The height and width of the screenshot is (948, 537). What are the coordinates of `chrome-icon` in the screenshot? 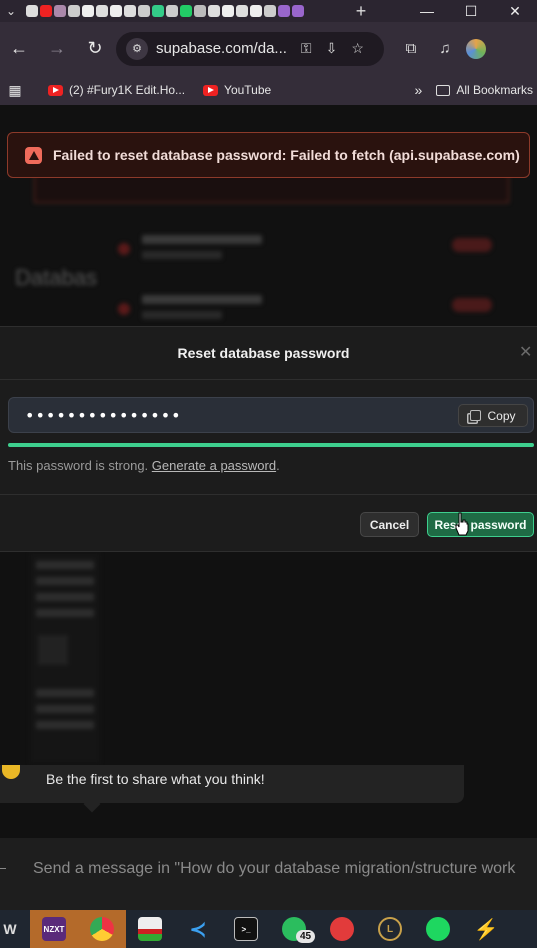 It's located at (102, 929).